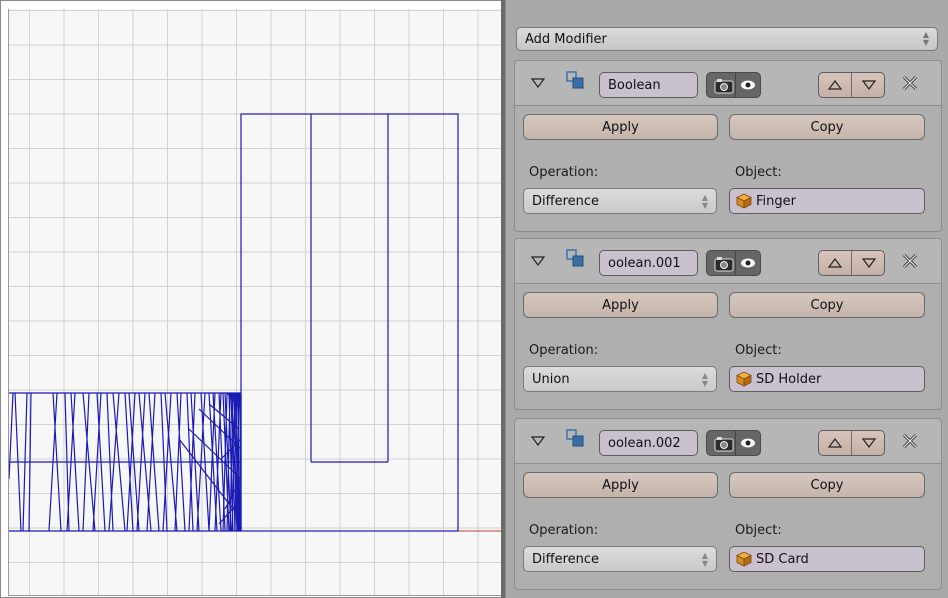 This screenshot has width=948, height=598. I want to click on modifier-header: Boolean, so click(728, 83).